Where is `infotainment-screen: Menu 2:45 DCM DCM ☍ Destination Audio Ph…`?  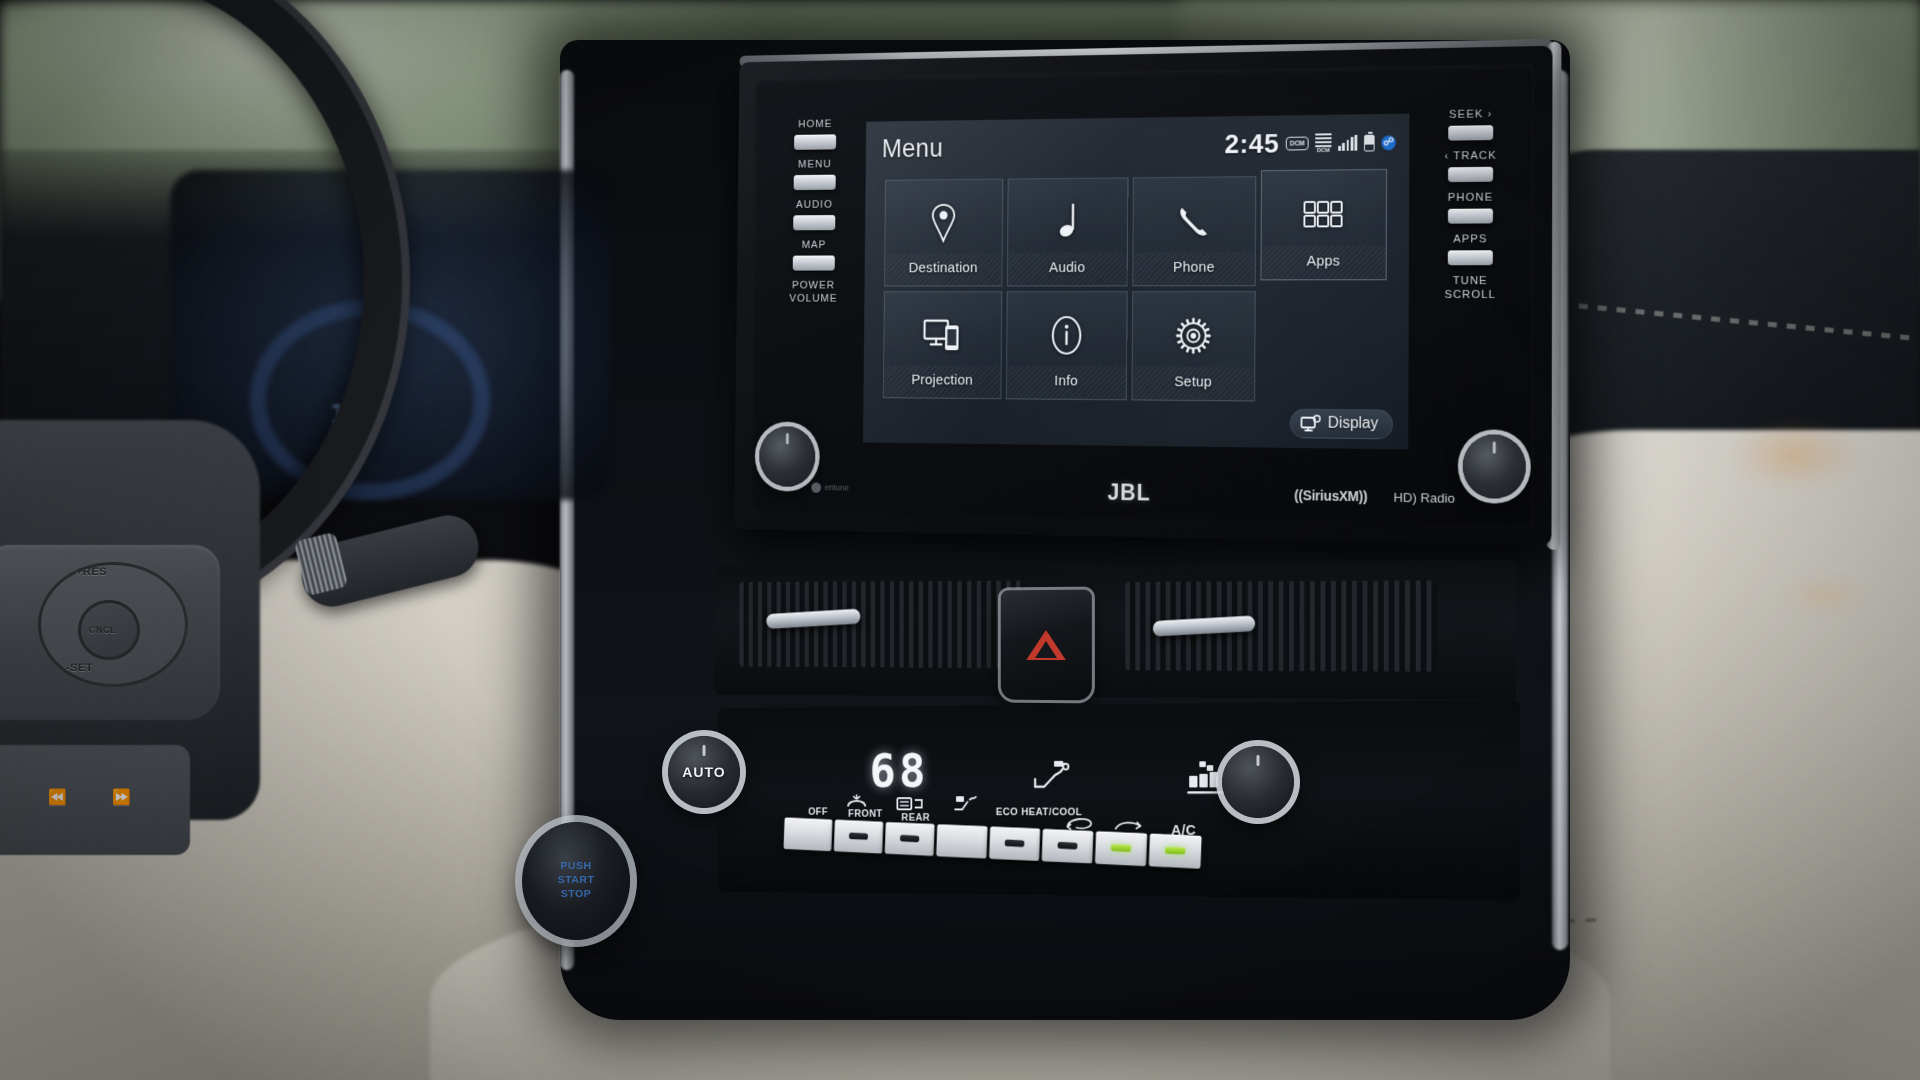
infotainment-screen: Menu 2:45 DCM DCM ☍ Destination Audio Ph… is located at coordinates (1136, 281).